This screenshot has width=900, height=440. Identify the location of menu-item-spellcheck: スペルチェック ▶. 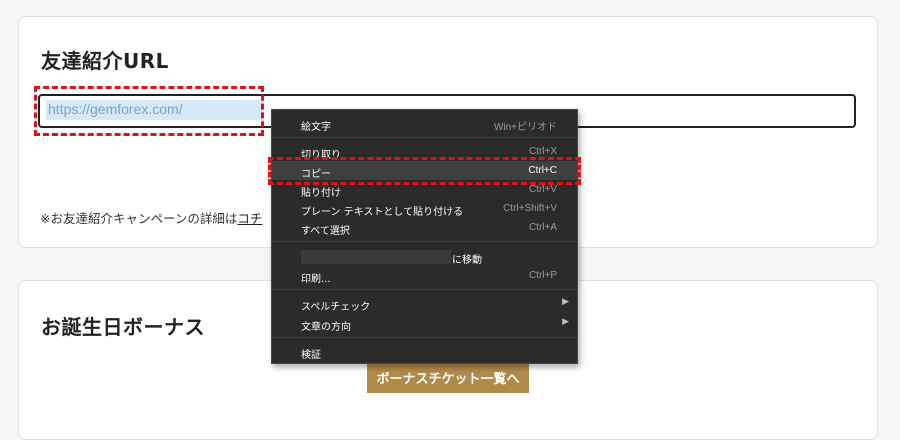
(424, 303).